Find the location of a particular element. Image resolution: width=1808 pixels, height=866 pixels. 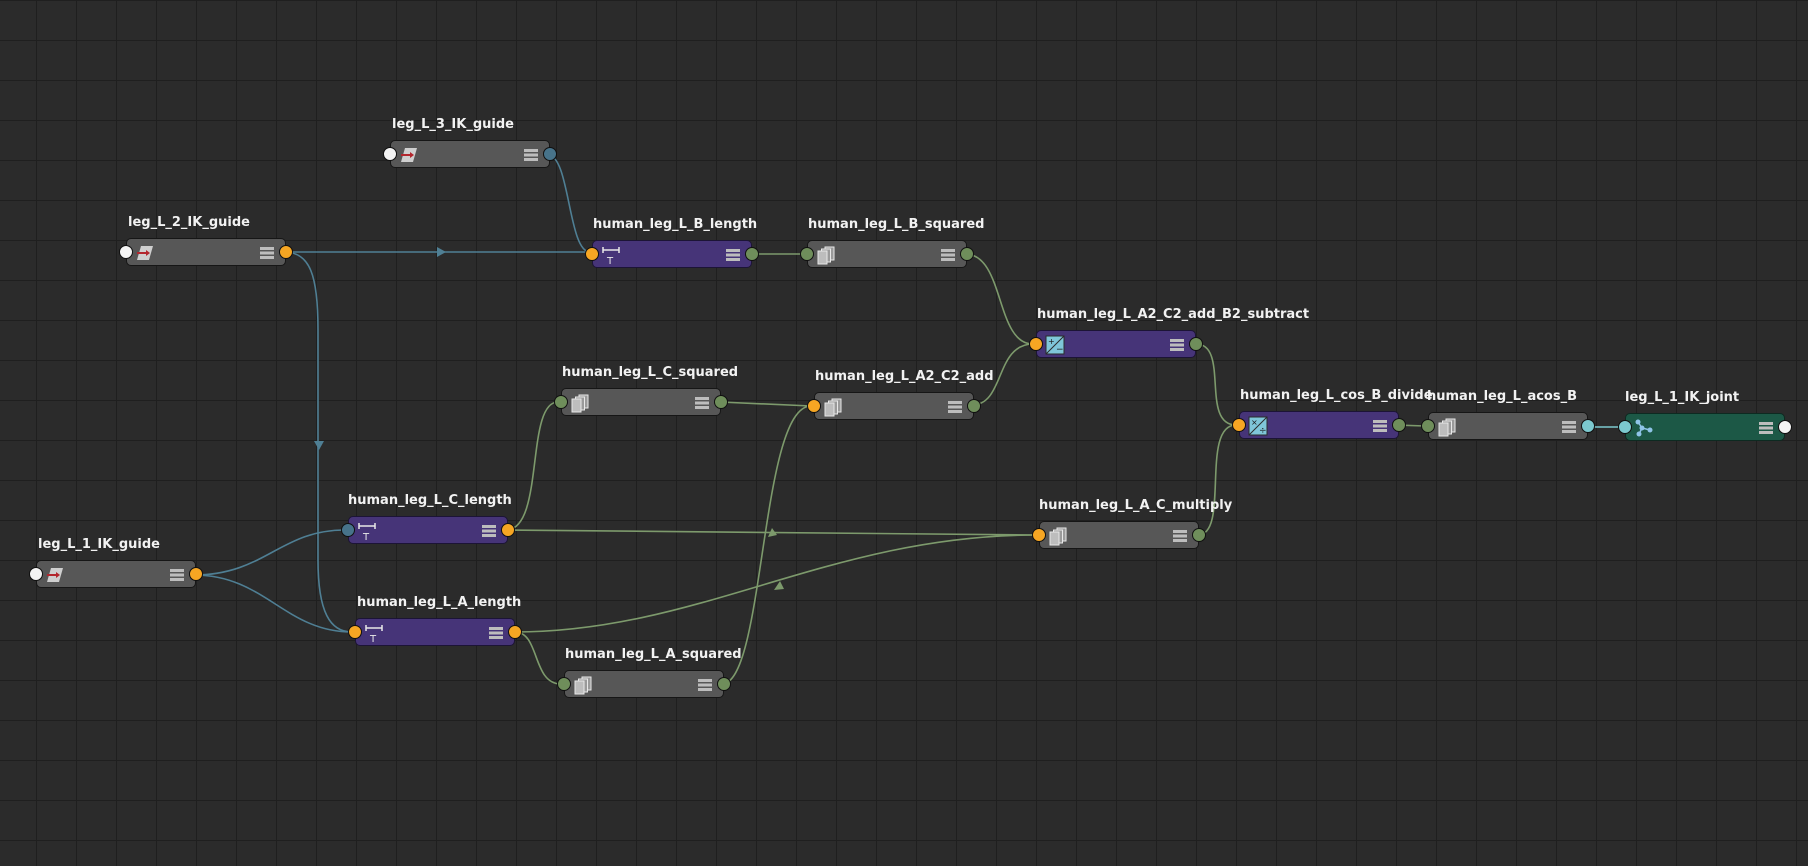

wire-a-length-to-multiply is located at coordinates (775, 583).